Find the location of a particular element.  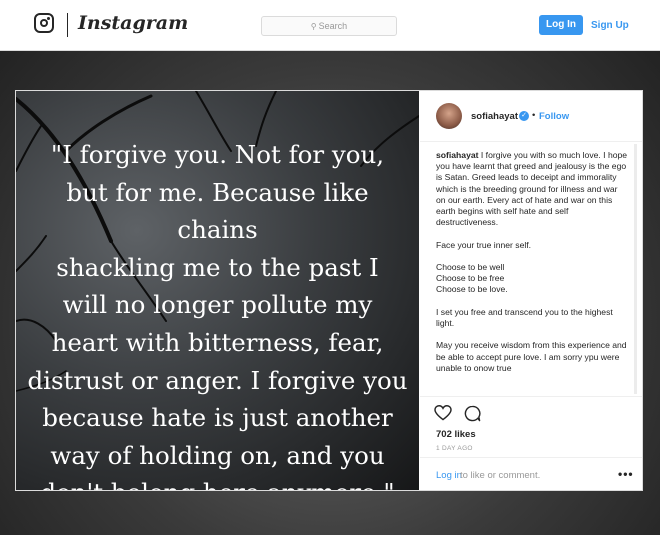

quote-line: but for me. Because like chains is located at coordinates (217, 211).